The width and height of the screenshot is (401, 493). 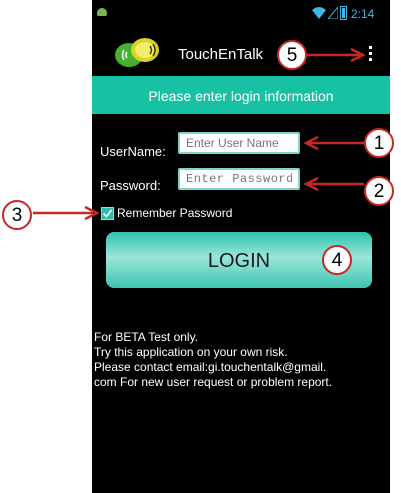 What do you see at coordinates (292, 55) in the screenshot?
I see `callout-5: 5` at bounding box center [292, 55].